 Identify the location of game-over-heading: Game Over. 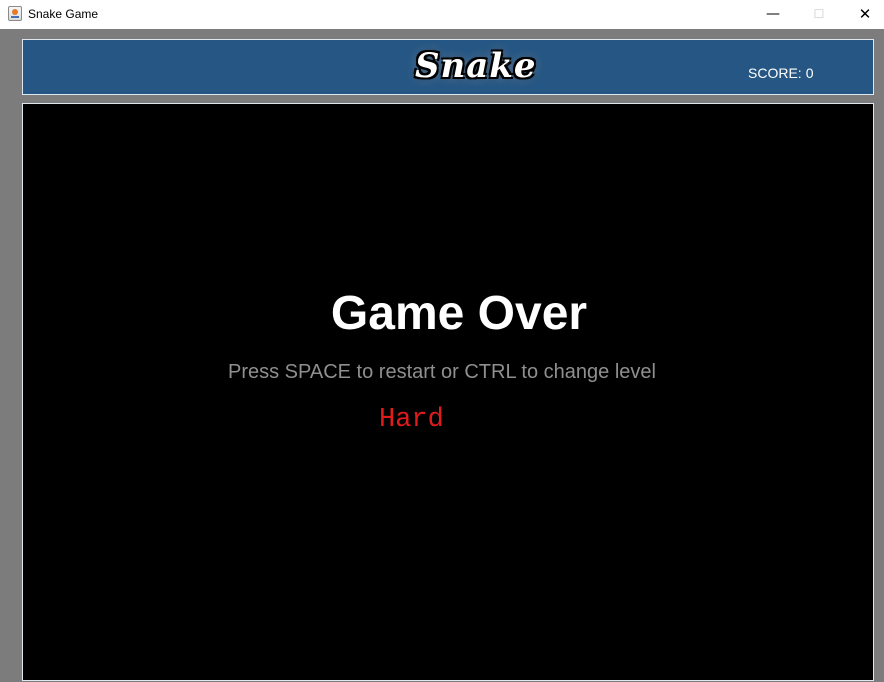
(459, 313).